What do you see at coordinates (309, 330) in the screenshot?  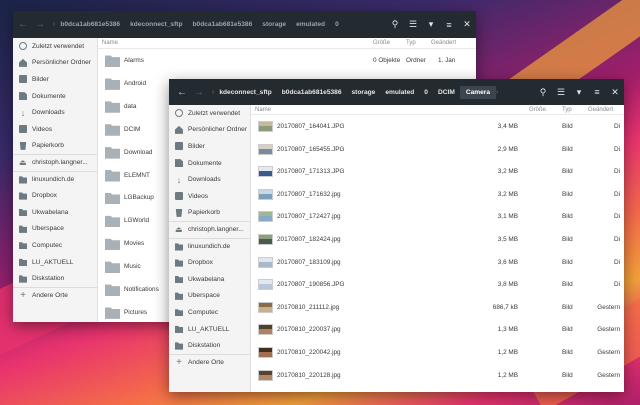 I see `file-name: 20170810_220037.jpg` at bounding box center [309, 330].